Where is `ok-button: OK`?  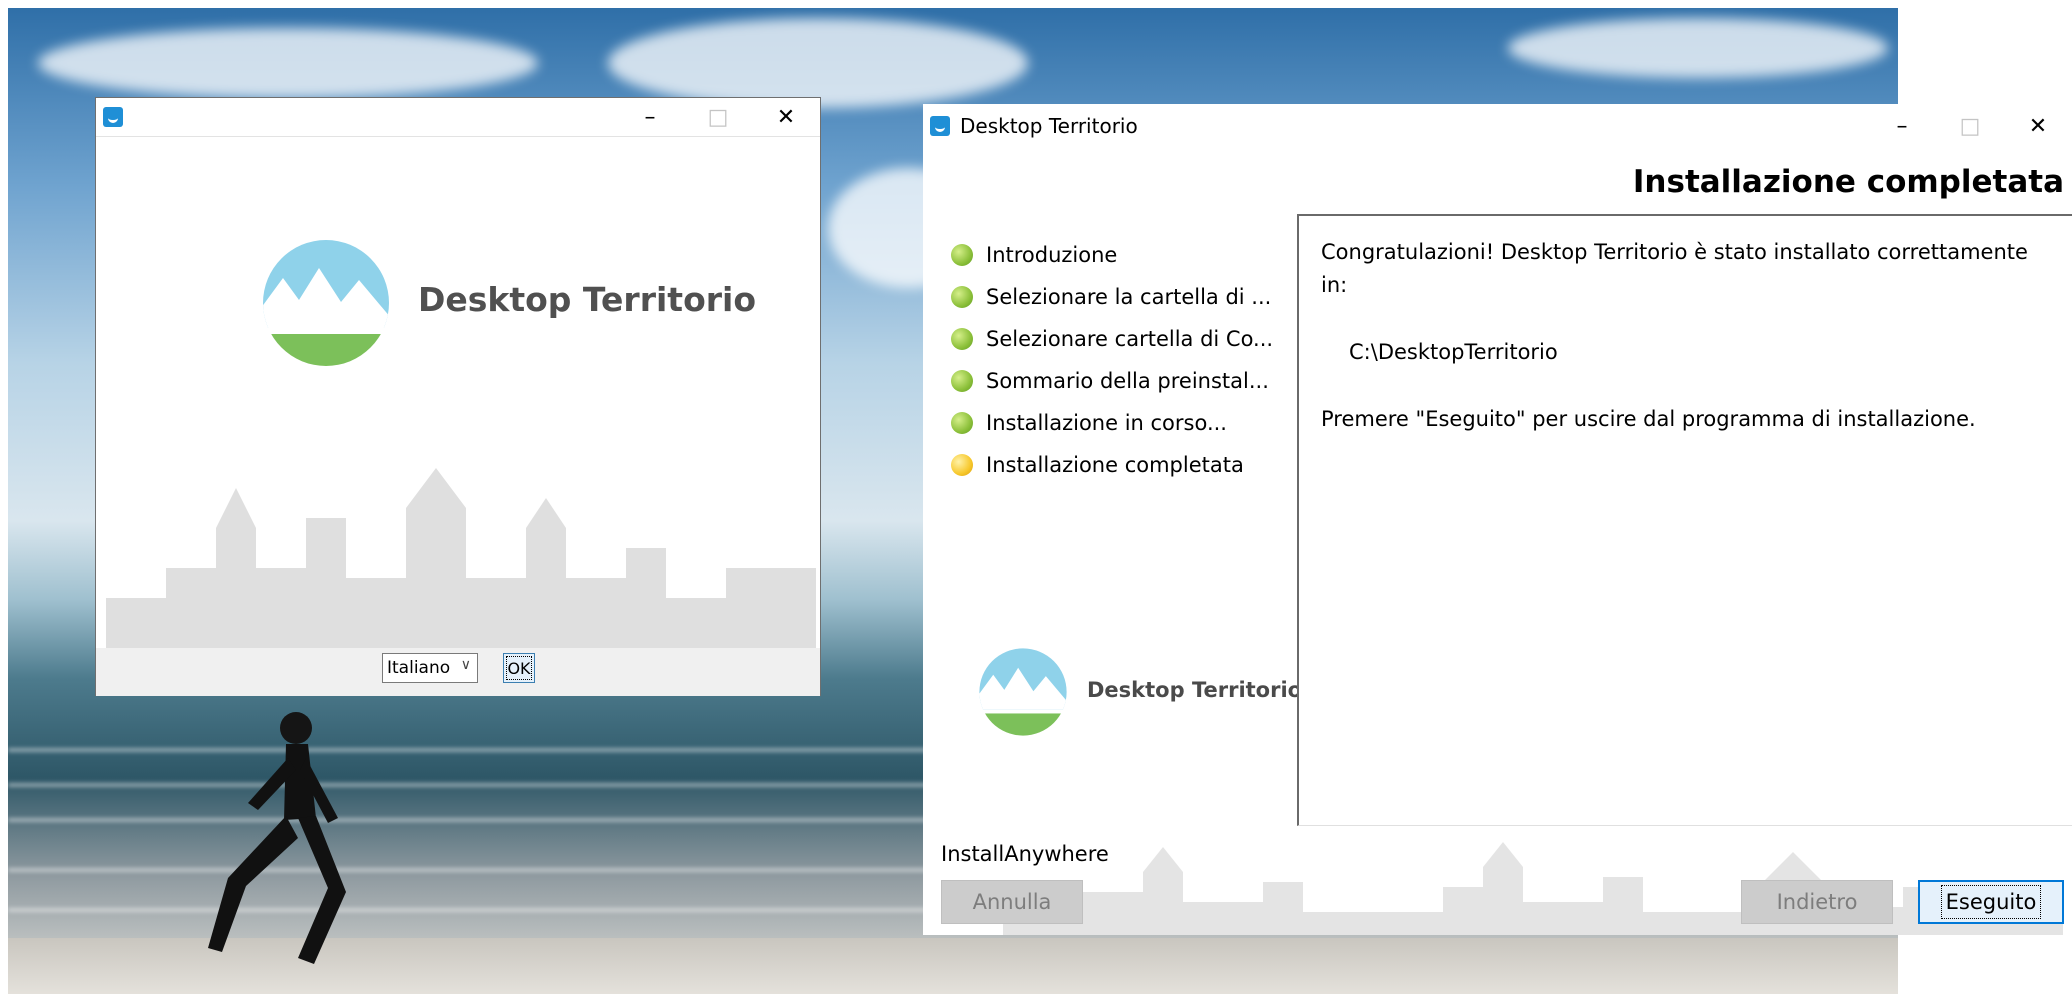 ok-button: OK is located at coordinates (519, 668).